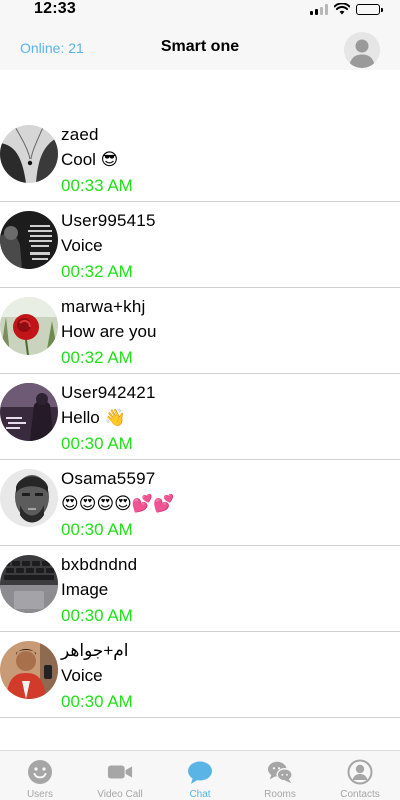 This screenshot has width=400, height=800. What do you see at coordinates (200, 503) in the screenshot?
I see `chat-list-item: Osama5597 😍😍😍😍💕💕 00:30 AM` at bounding box center [200, 503].